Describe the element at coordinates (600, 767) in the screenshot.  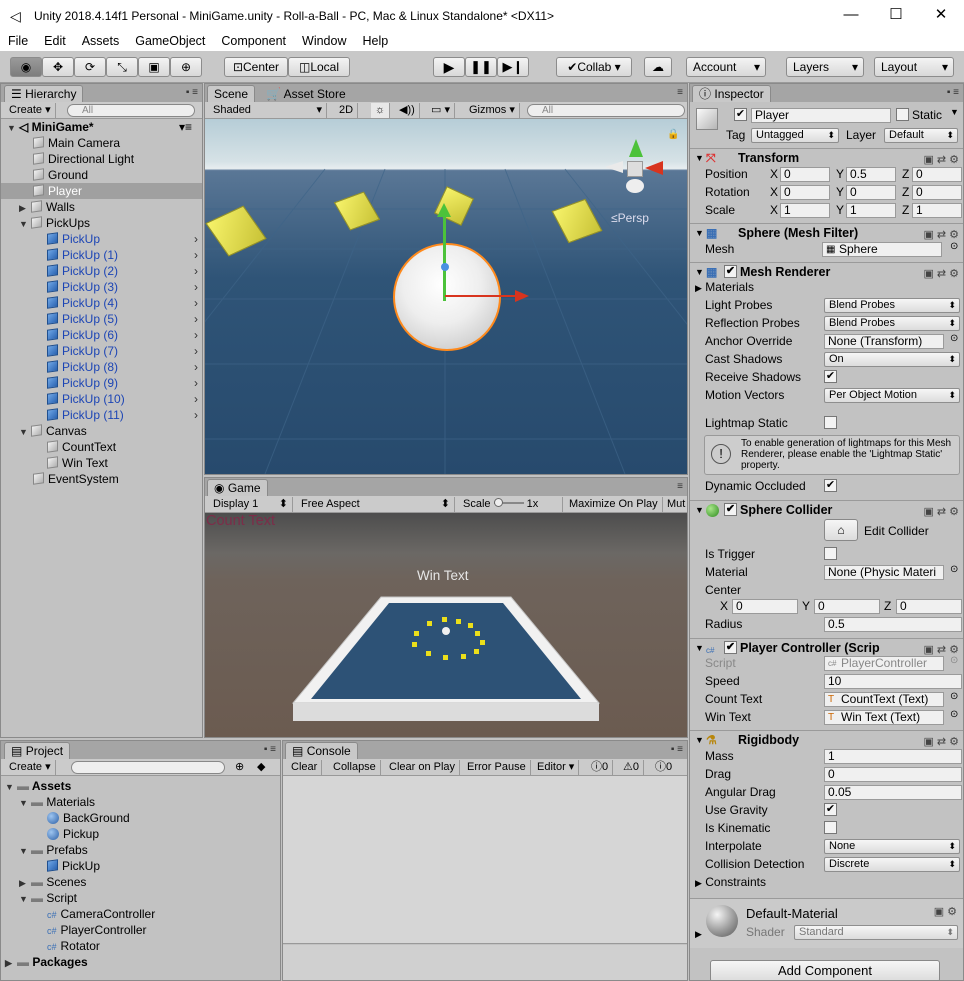
I see `info-count-toggle: ⓘ0` at that location.